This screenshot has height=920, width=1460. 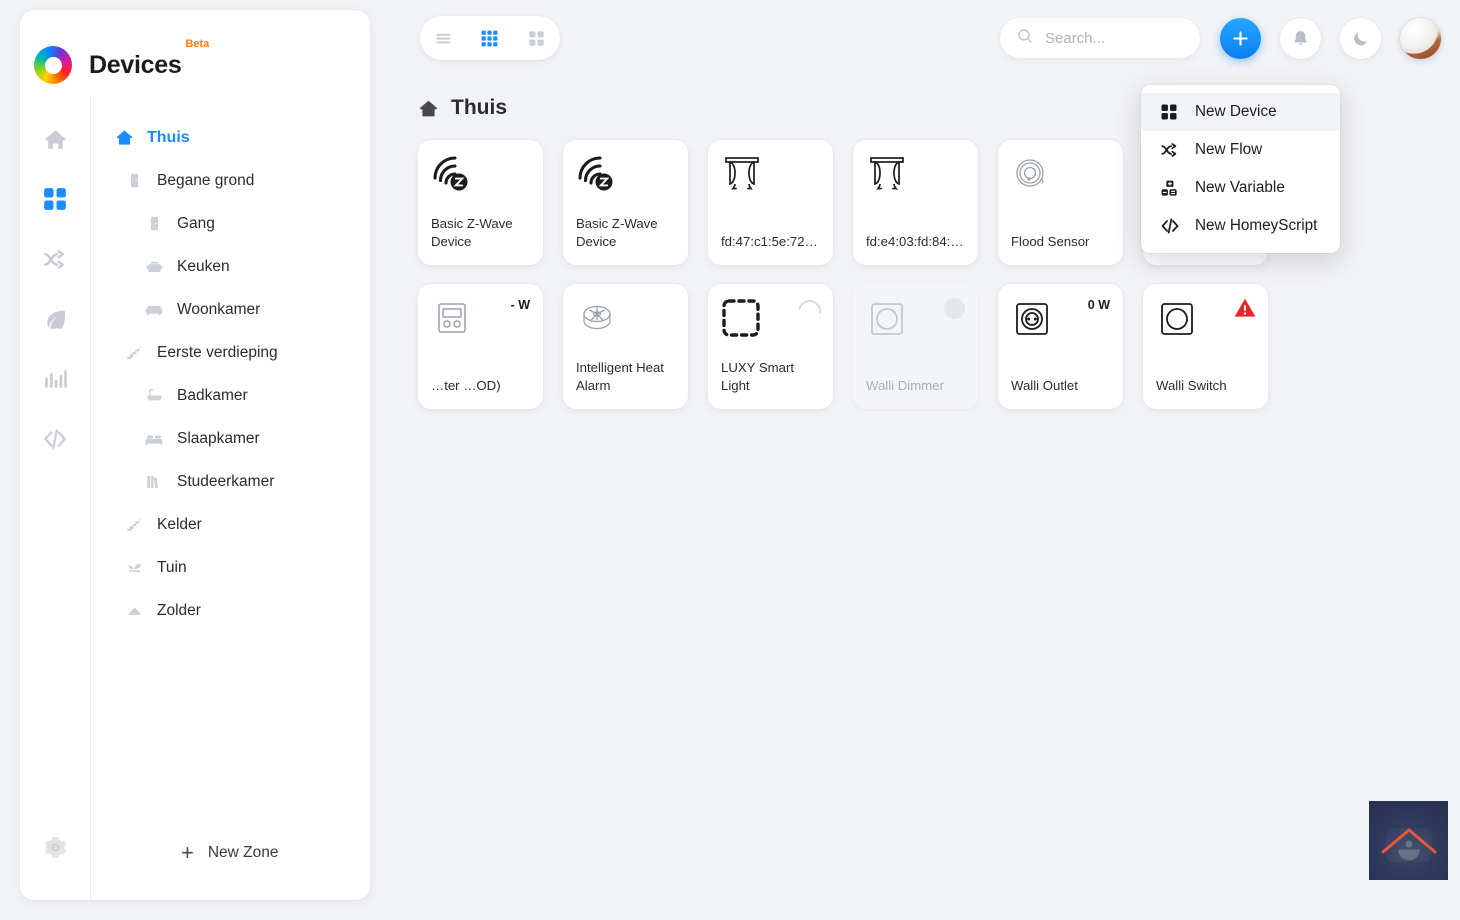 What do you see at coordinates (758, 377) in the screenshot?
I see `device-label: LUXY Smart Light` at bounding box center [758, 377].